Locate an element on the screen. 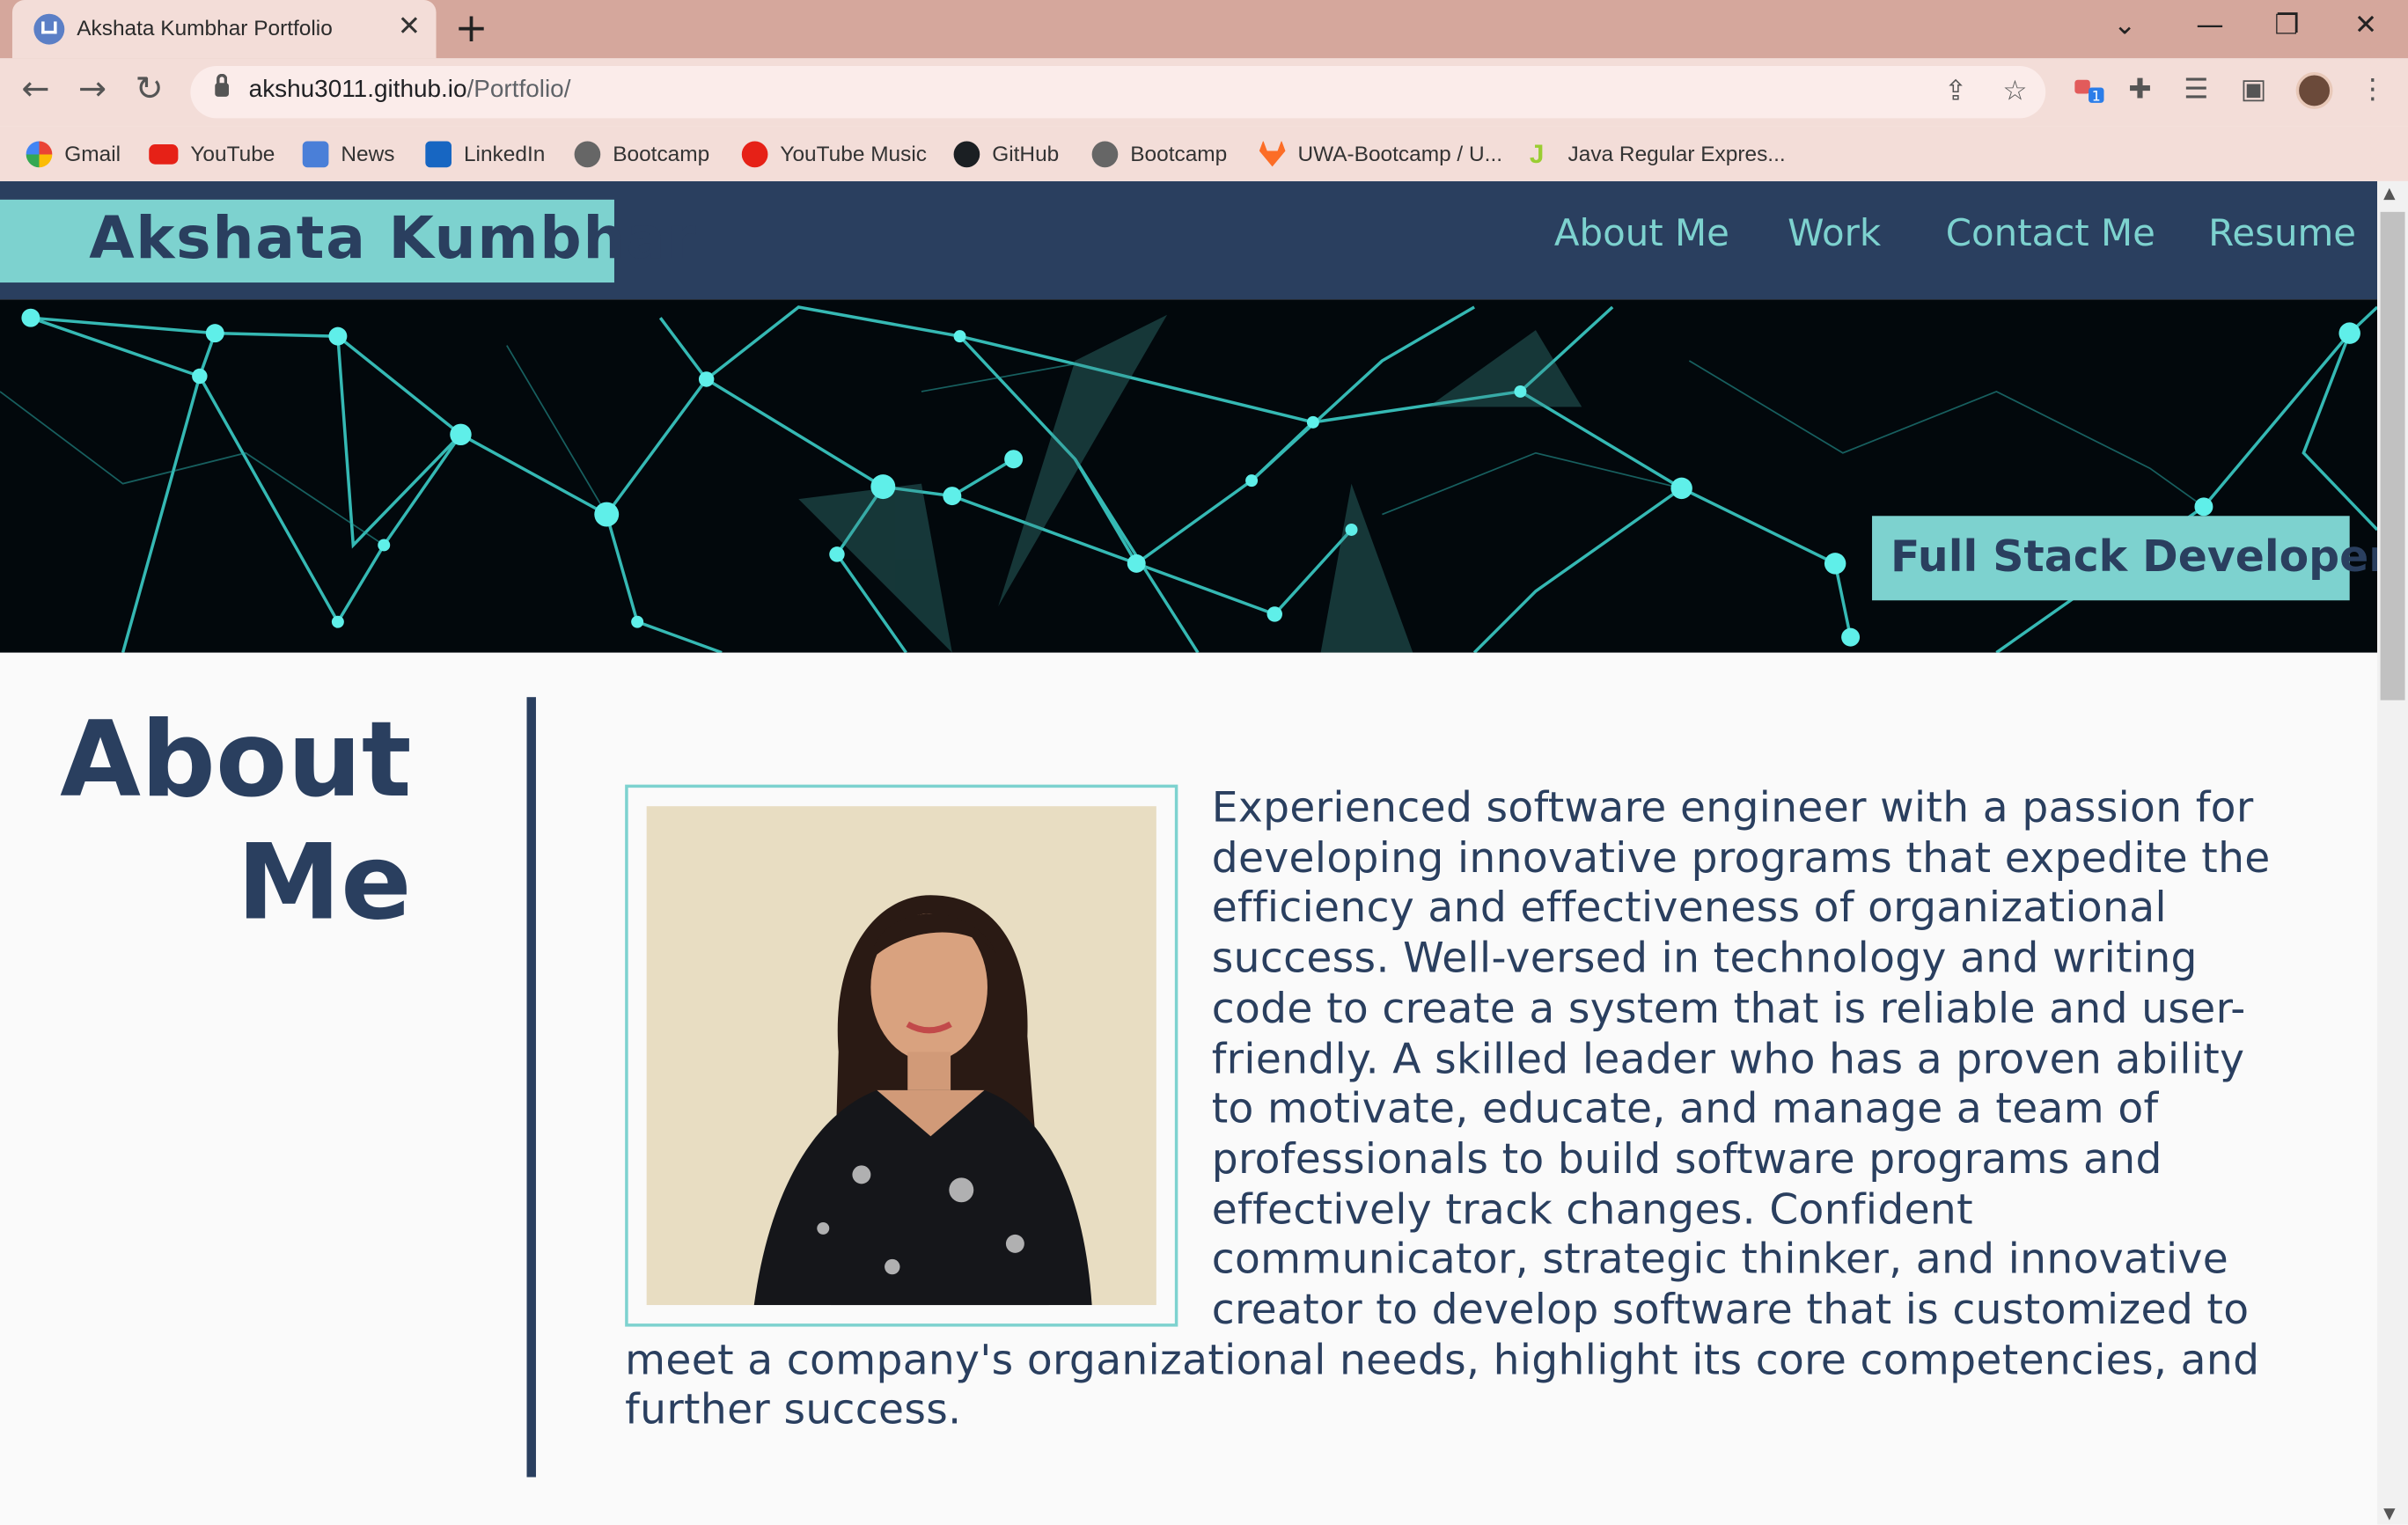 This screenshot has height=1525, width=2408. news-icon is located at coordinates (315, 153).